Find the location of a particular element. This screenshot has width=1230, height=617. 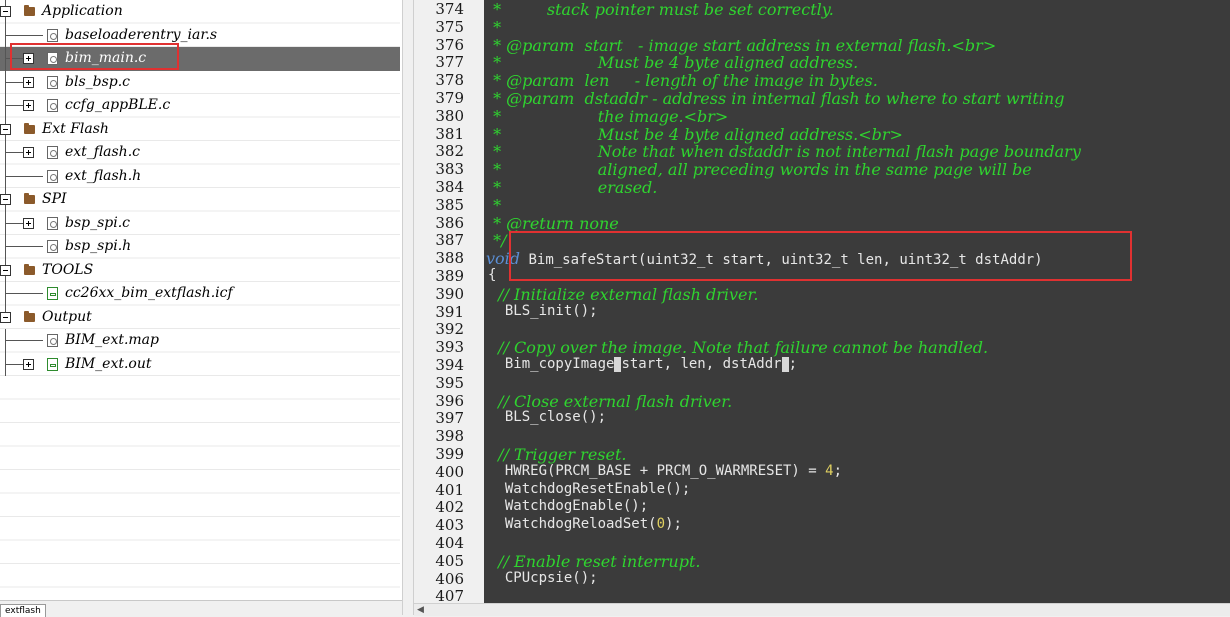

code-text: ); is located at coordinates (673, 524).